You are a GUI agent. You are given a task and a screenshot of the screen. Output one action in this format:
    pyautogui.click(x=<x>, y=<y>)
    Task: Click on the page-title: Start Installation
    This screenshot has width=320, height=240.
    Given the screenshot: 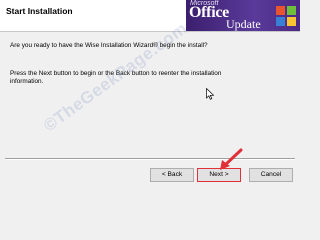 What is the action you would take?
    pyautogui.click(x=39, y=11)
    